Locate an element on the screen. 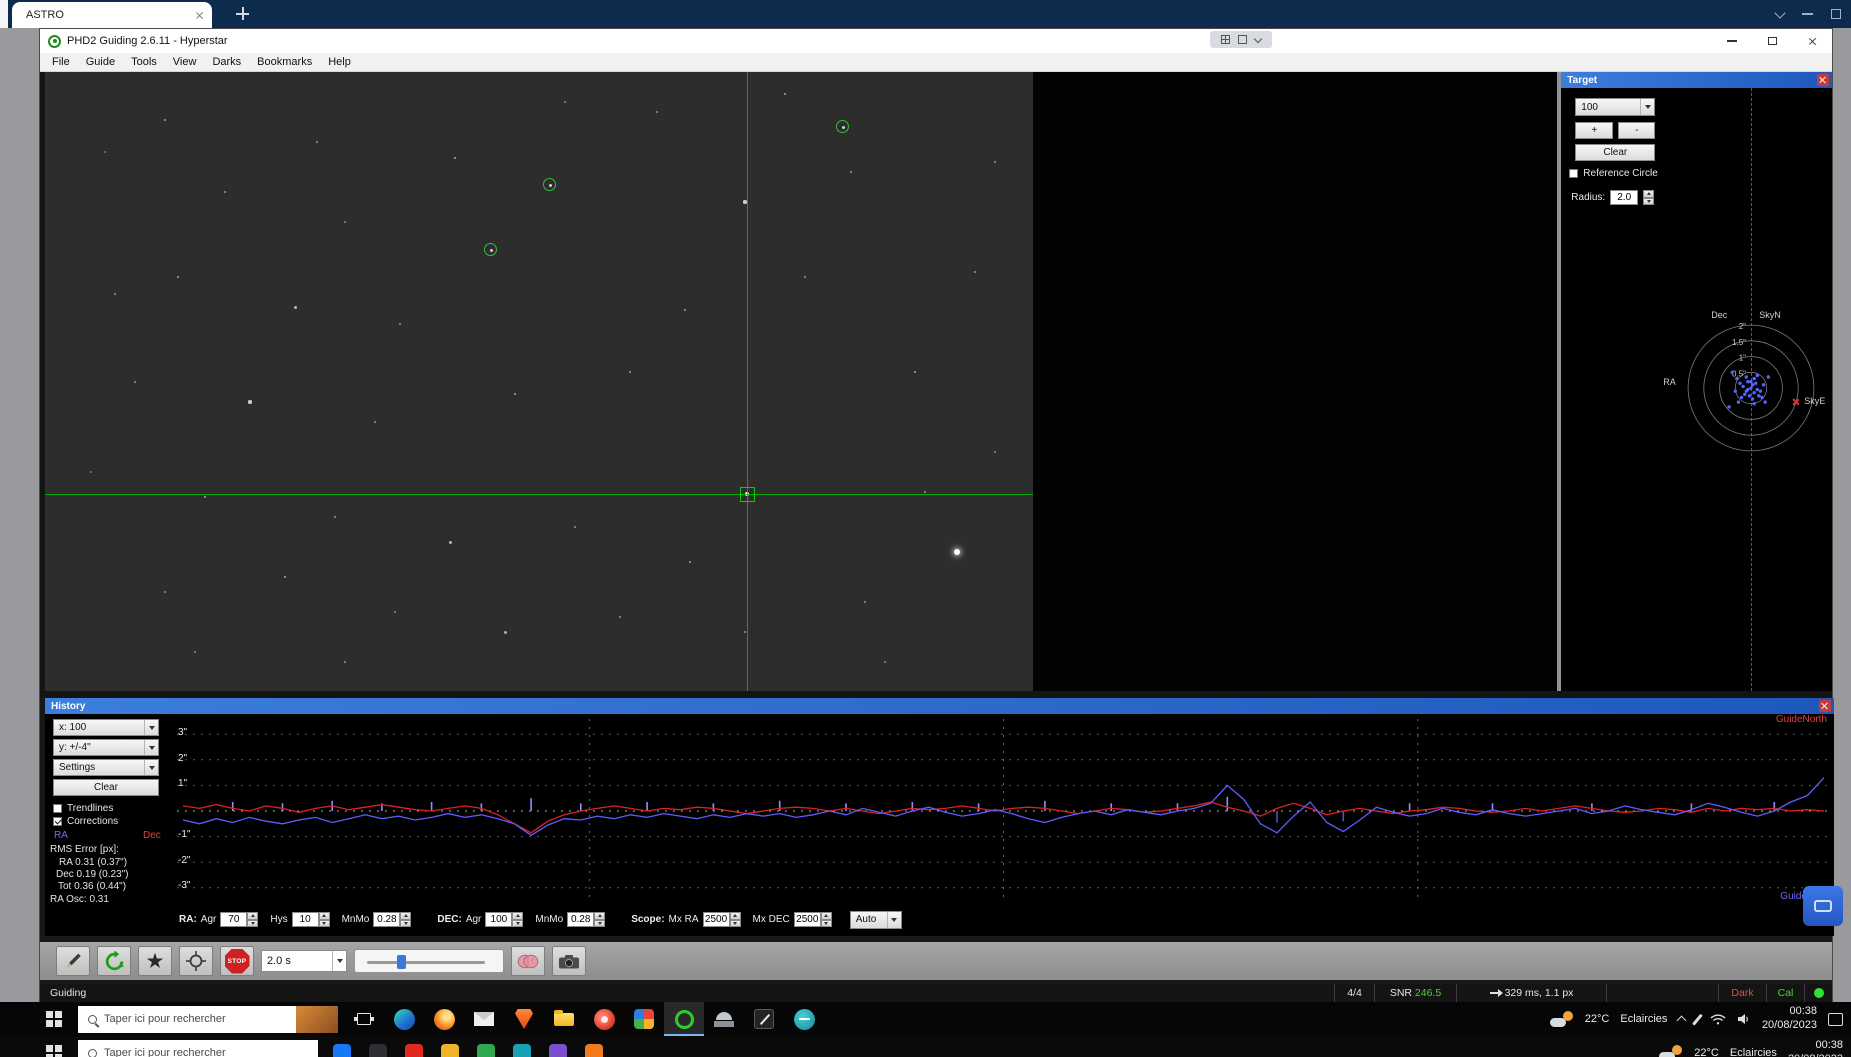 This screenshot has height=1057, width=1851. guide-north-label: GuideNorth is located at coordinates (1801, 719).